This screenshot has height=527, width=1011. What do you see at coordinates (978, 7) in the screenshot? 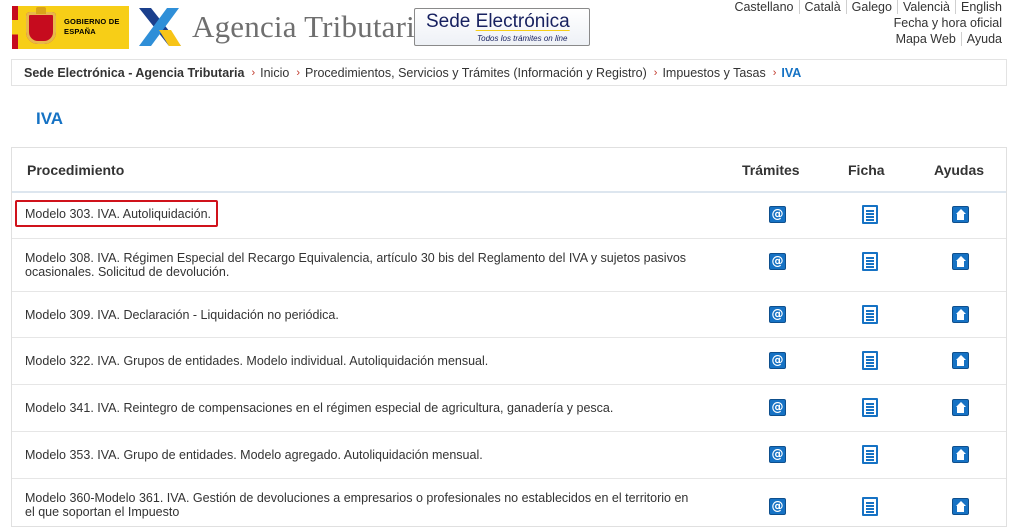
I see `lang-english: English` at bounding box center [978, 7].